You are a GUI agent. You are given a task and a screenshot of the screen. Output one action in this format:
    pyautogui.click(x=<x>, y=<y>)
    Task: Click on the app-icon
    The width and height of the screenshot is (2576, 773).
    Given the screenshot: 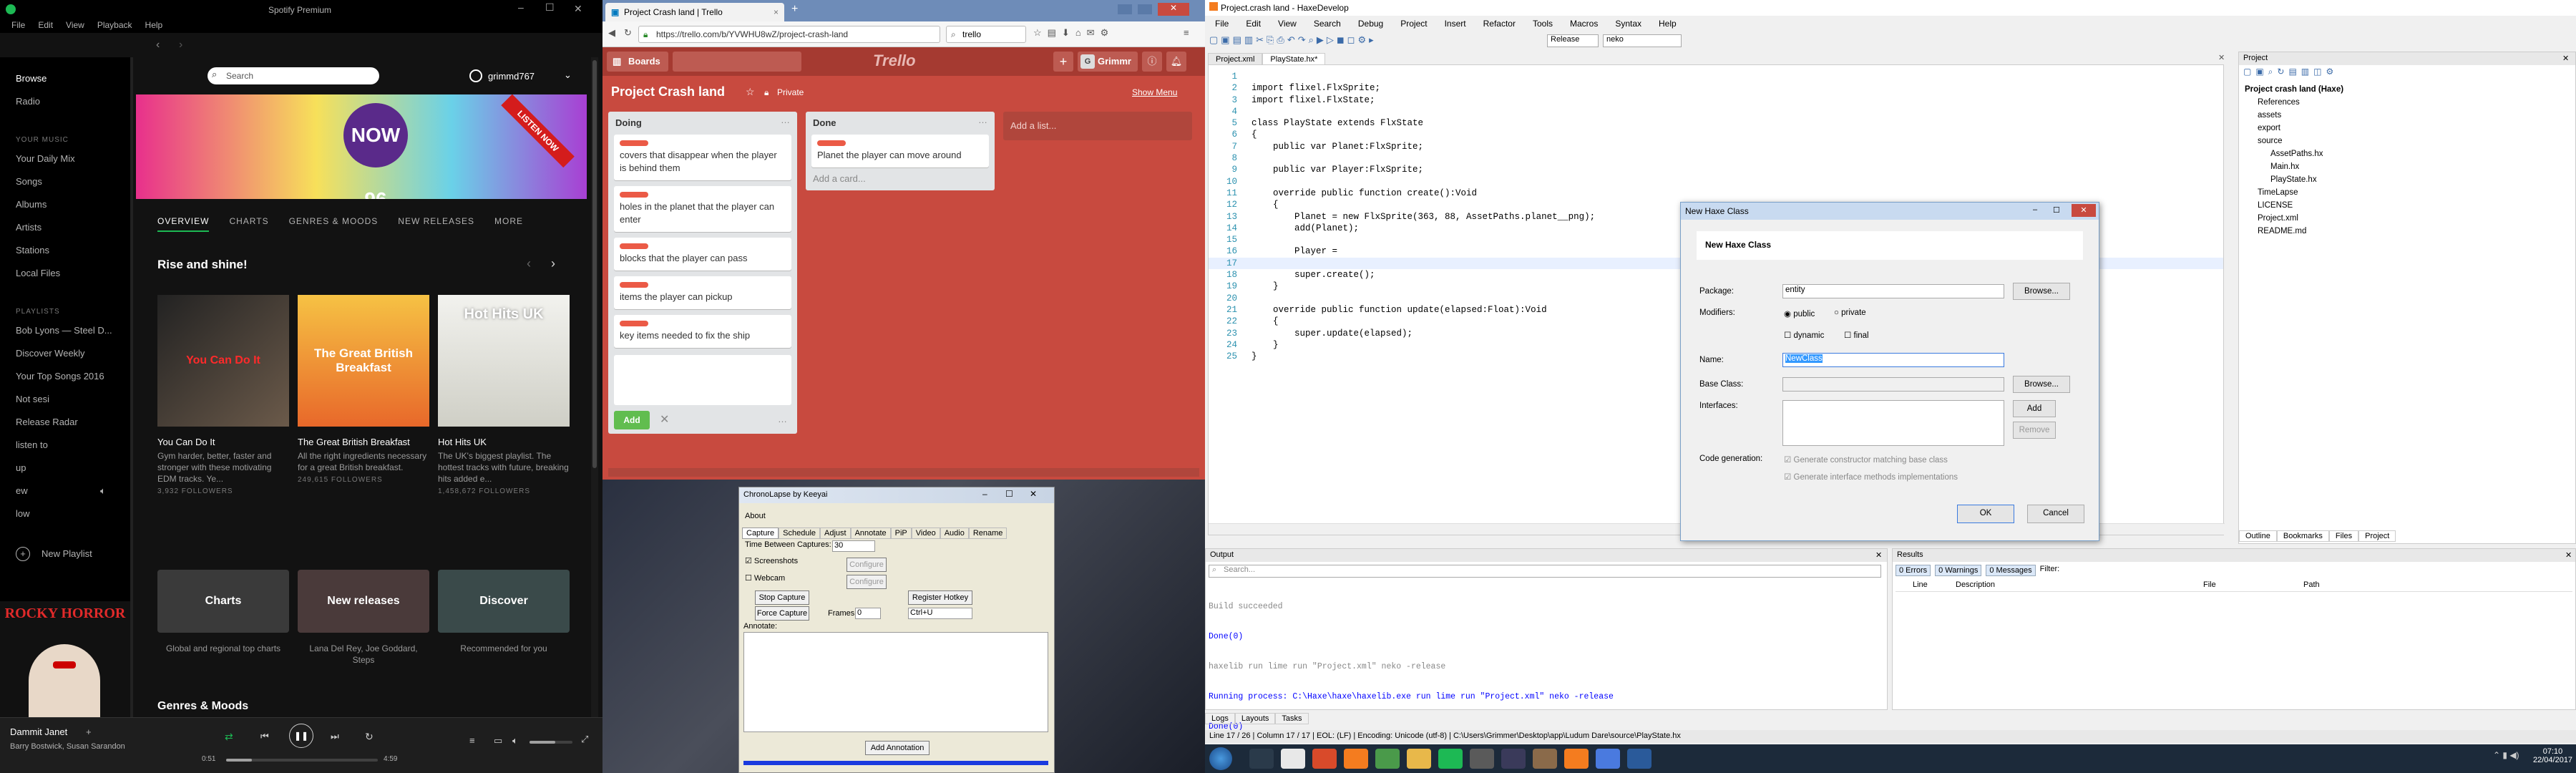 What is the action you would take?
    pyautogui.click(x=1482, y=759)
    